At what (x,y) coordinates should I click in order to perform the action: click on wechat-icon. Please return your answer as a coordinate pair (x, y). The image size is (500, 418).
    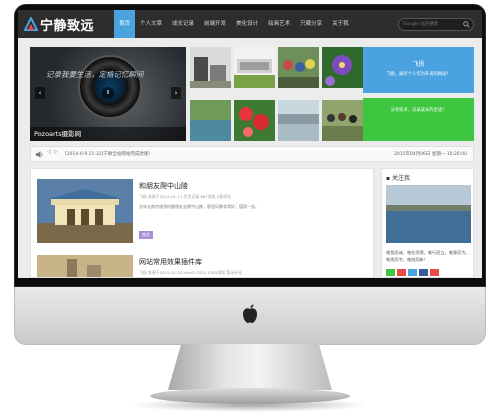
    Looking at the image, I should click on (390, 272).